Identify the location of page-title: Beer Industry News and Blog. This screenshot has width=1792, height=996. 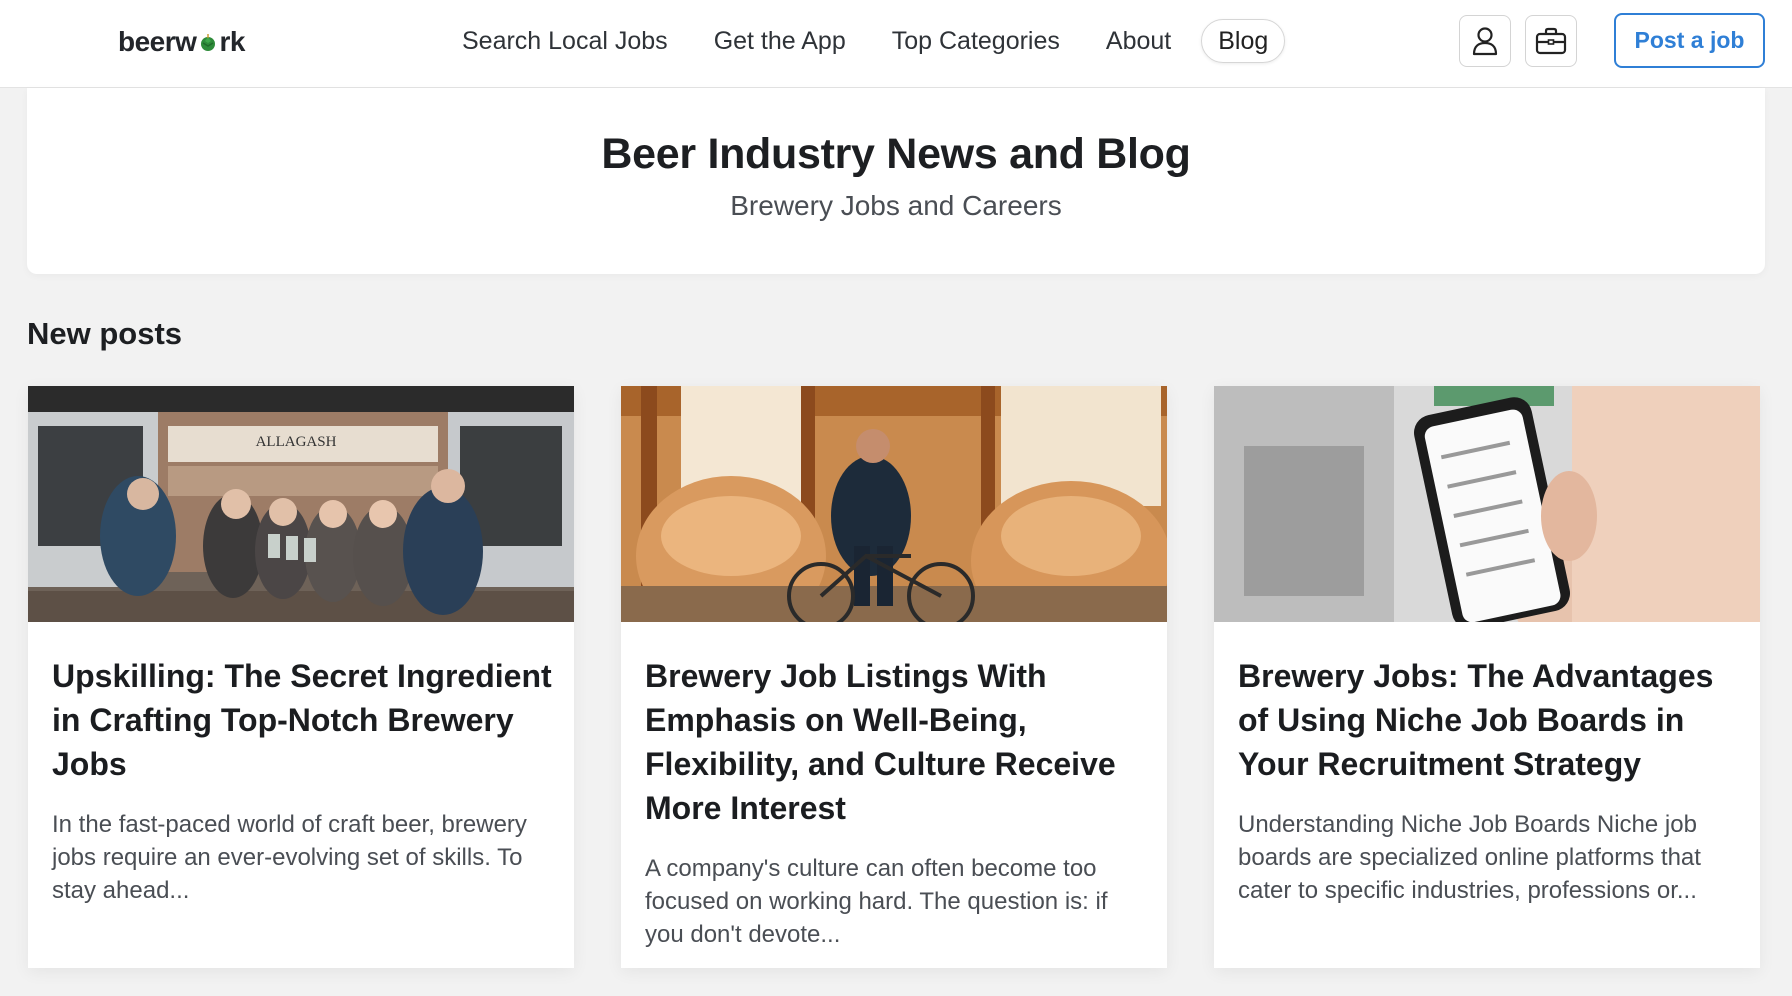
(896, 154).